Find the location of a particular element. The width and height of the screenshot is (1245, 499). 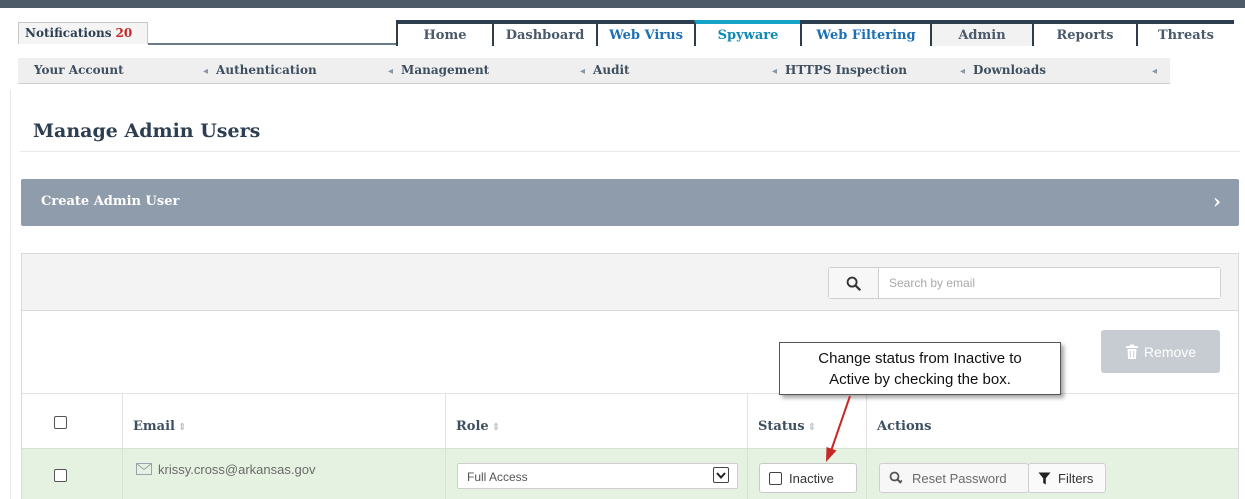

tab-dashboard: Dashboard is located at coordinates (544, 33).